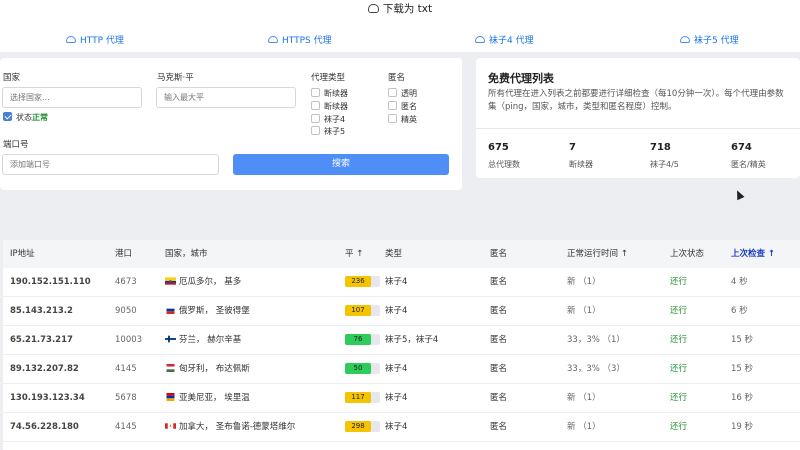  What do you see at coordinates (596, 340) in the screenshot?
I see `cell-uptime: 33，3% （1）` at bounding box center [596, 340].